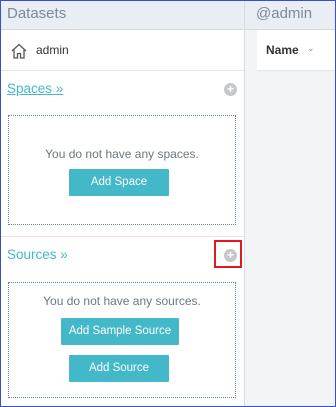  What do you see at coordinates (122, 15) in the screenshot?
I see `datasets-header: Datasets` at bounding box center [122, 15].